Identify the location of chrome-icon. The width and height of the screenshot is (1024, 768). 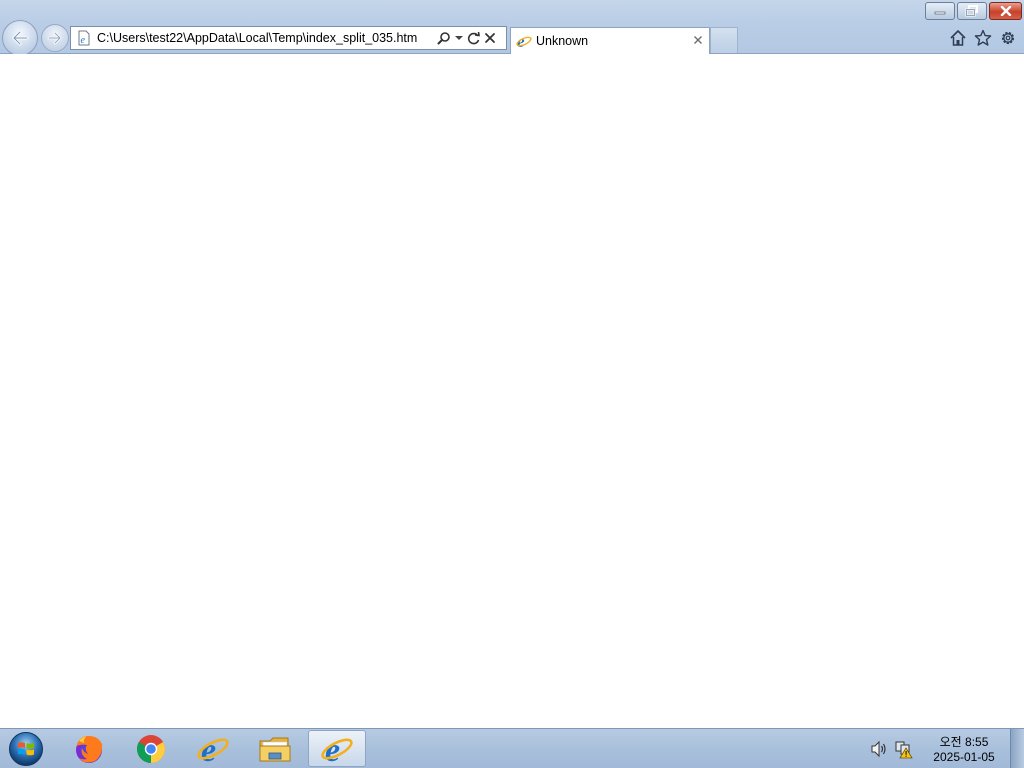
(151, 748).